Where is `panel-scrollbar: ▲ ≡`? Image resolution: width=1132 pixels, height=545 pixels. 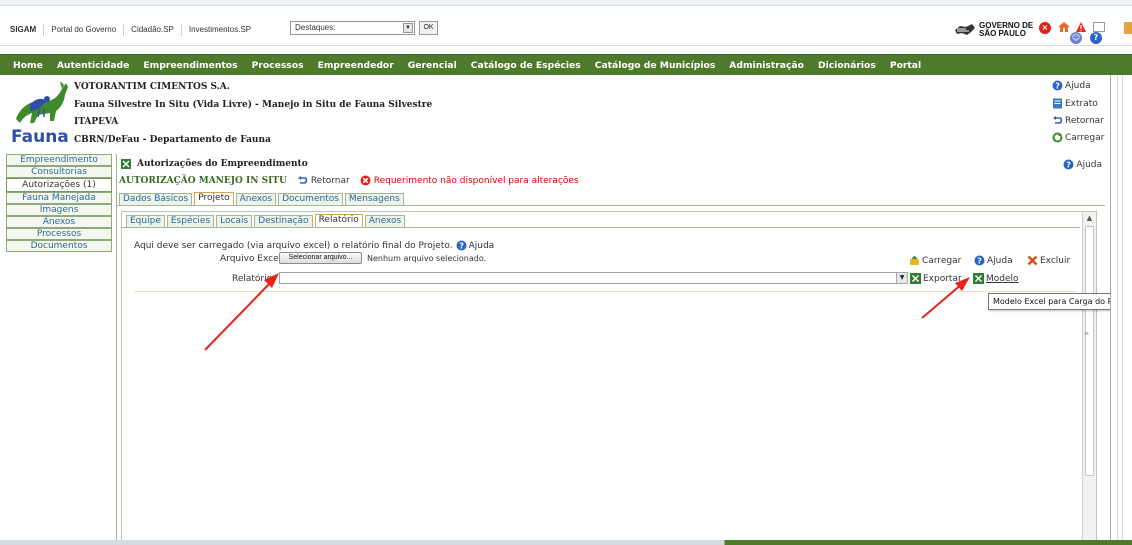 panel-scrollbar: ▲ ≡ is located at coordinates (1089, 378).